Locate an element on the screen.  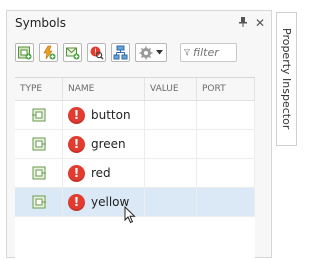
symbol-name: green is located at coordinates (108, 144).